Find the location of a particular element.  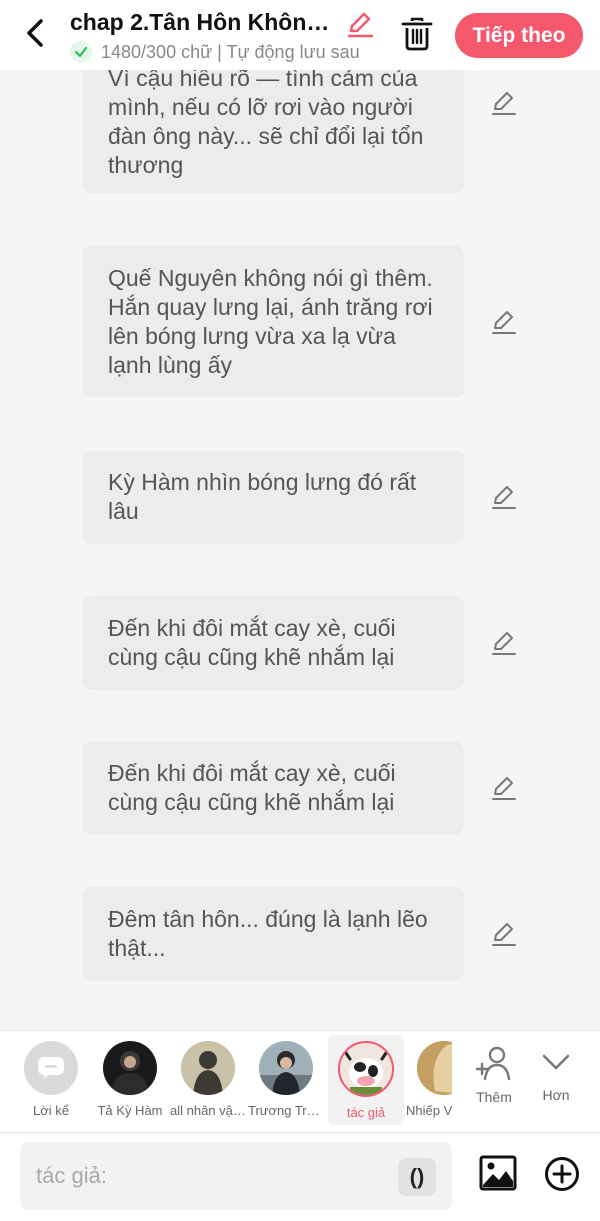

character-nhiep-vi-than: Nhiếp Vĩ Thần is located at coordinates (429, 1079).